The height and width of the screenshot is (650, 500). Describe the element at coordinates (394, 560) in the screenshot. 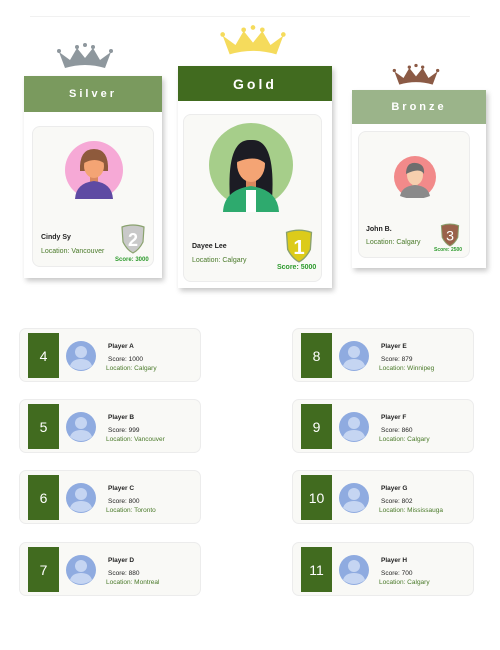

I see `player-name: Player H` at that location.